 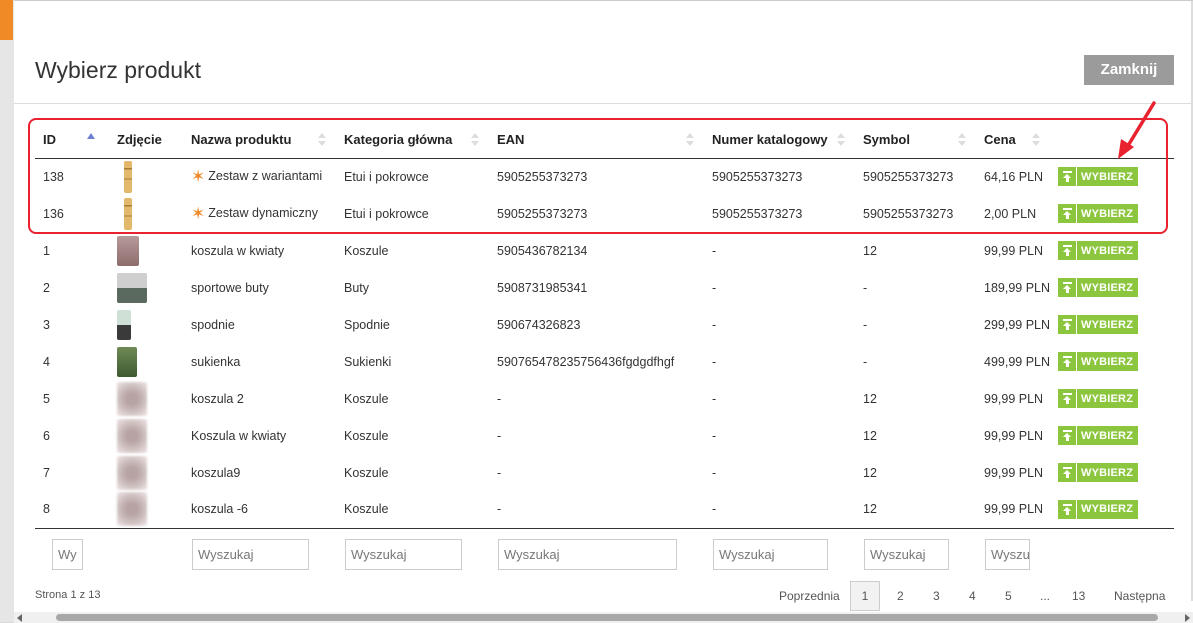 I want to click on filter-symbol-input, so click(x=906, y=554).